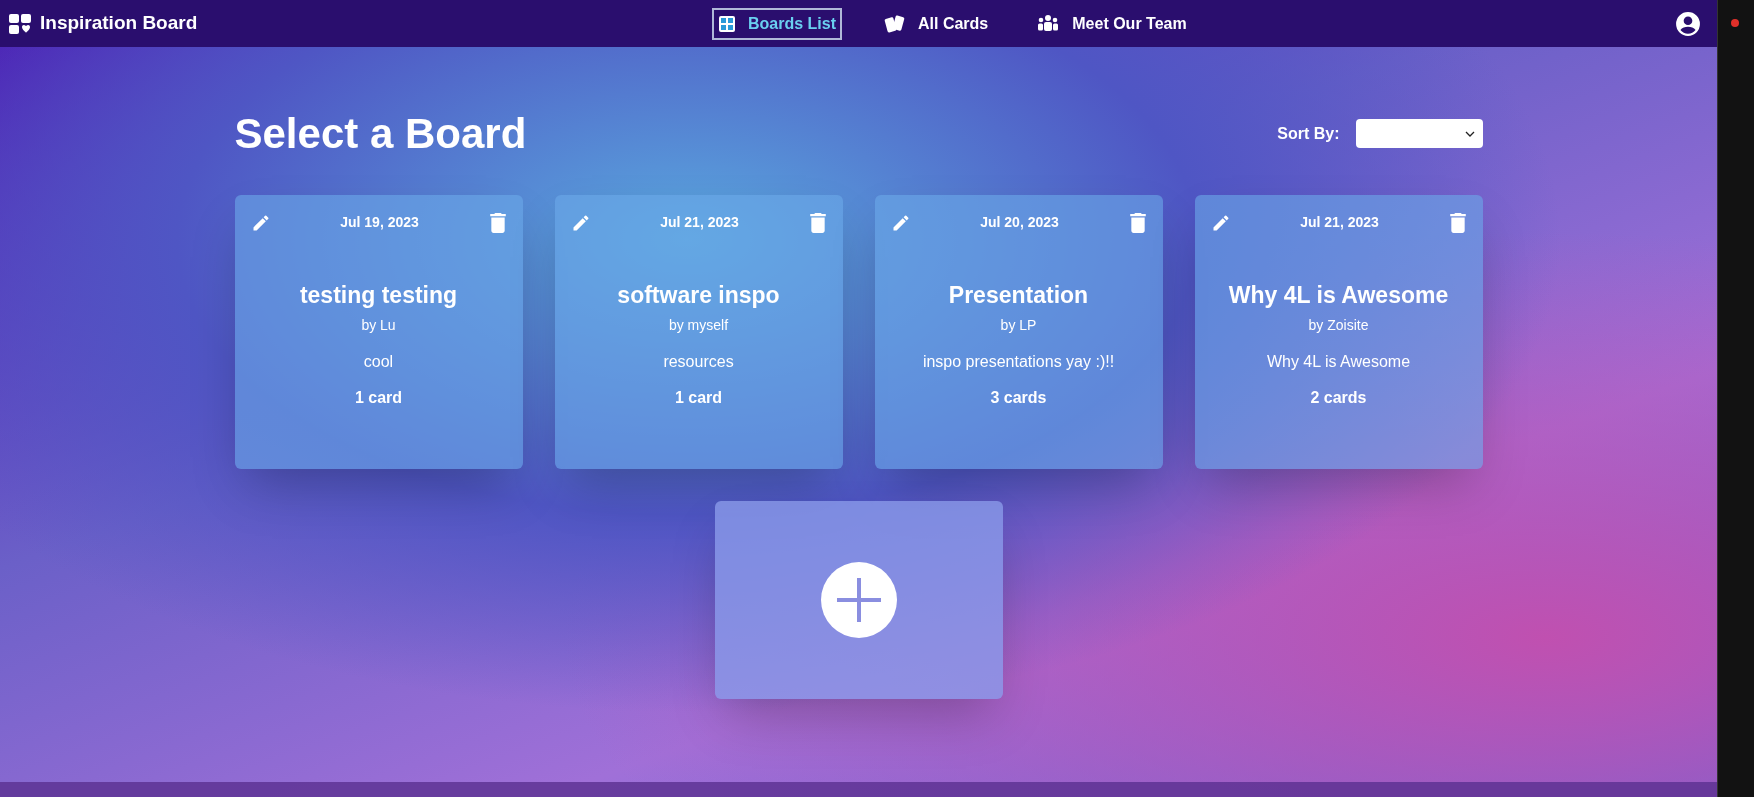  What do you see at coordinates (1308, 133) in the screenshot?
I see `sort-label: Sort By:` at bounding box center [1308, 133].